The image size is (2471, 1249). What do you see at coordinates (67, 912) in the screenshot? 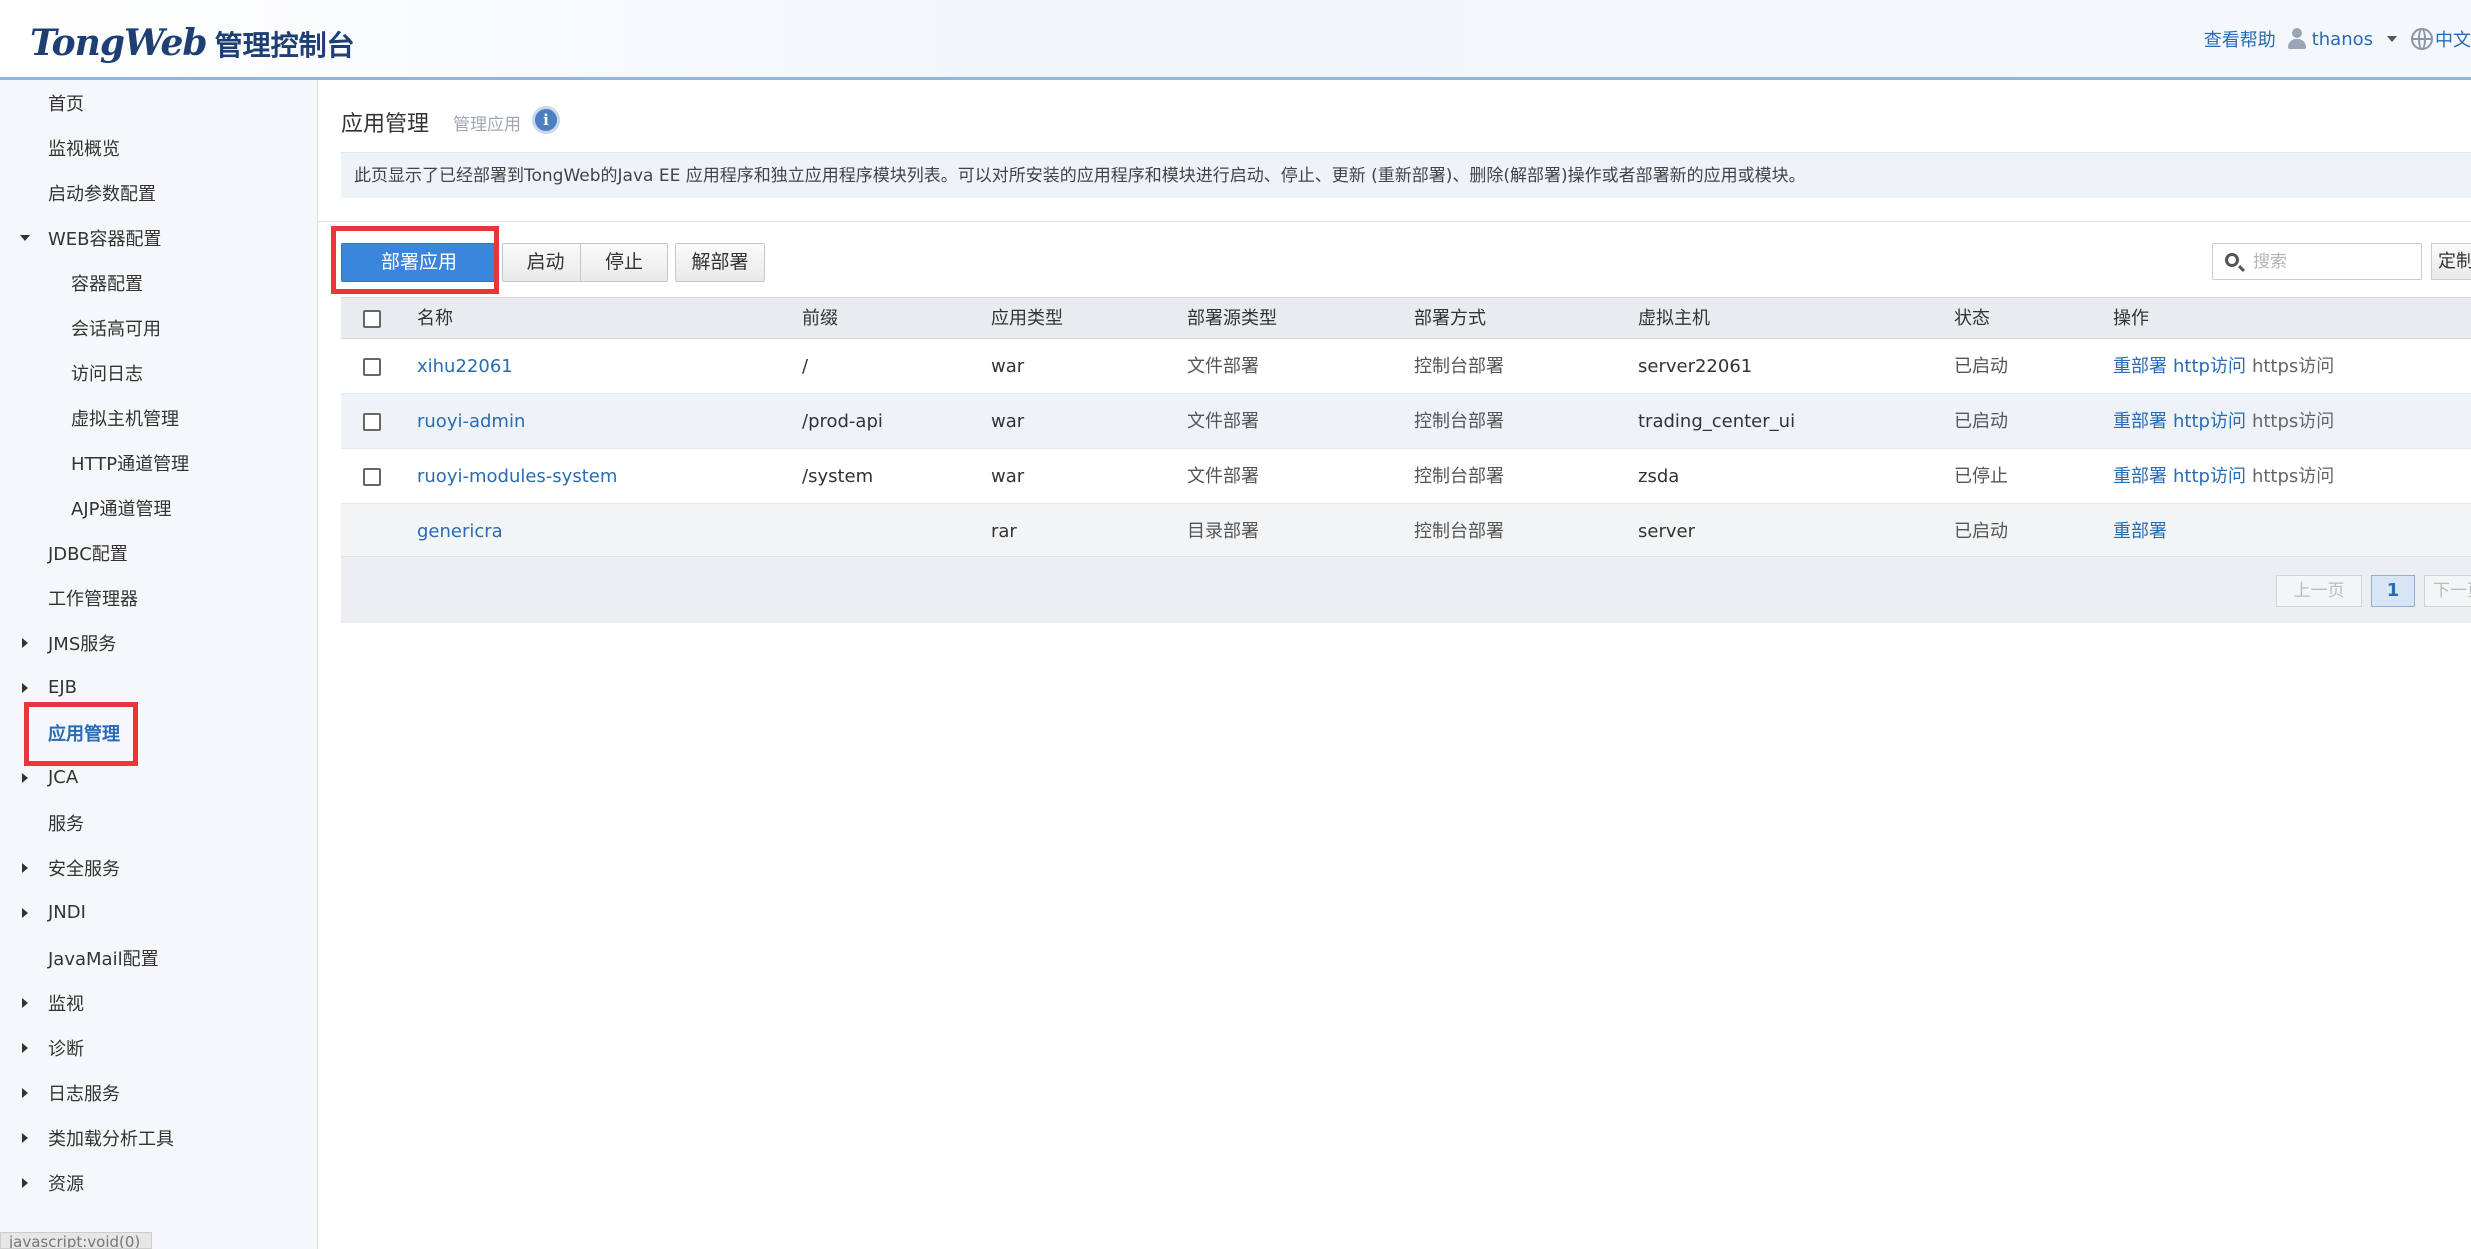
I see `sidebar-item-label: JNDI` at bounding box center [67, 912].